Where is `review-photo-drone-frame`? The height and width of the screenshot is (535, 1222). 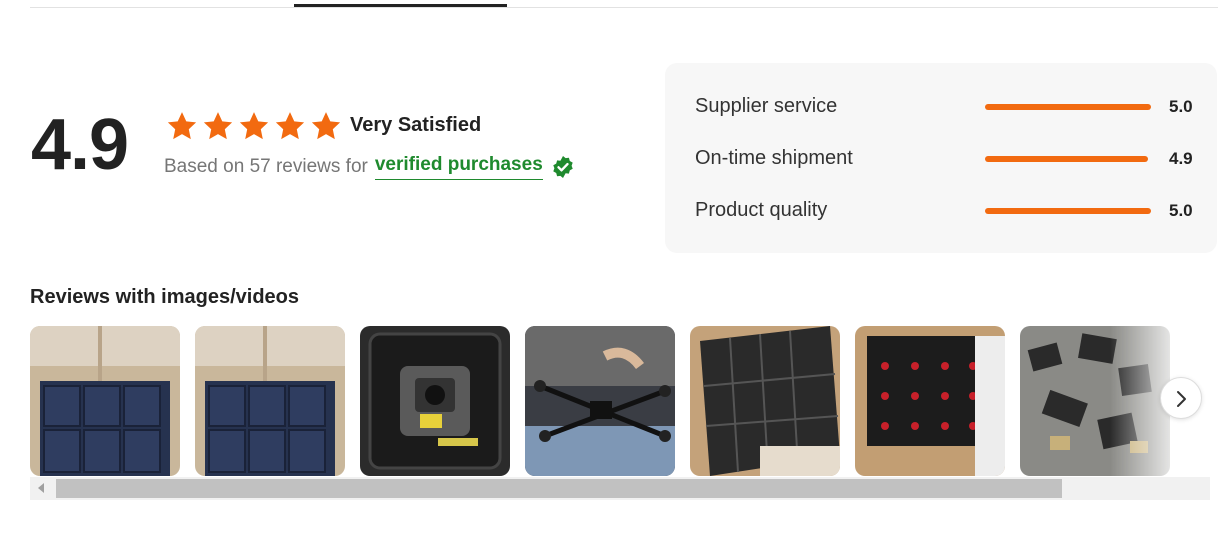 review-photo-drone-frame is located at coordinates (600, 401).